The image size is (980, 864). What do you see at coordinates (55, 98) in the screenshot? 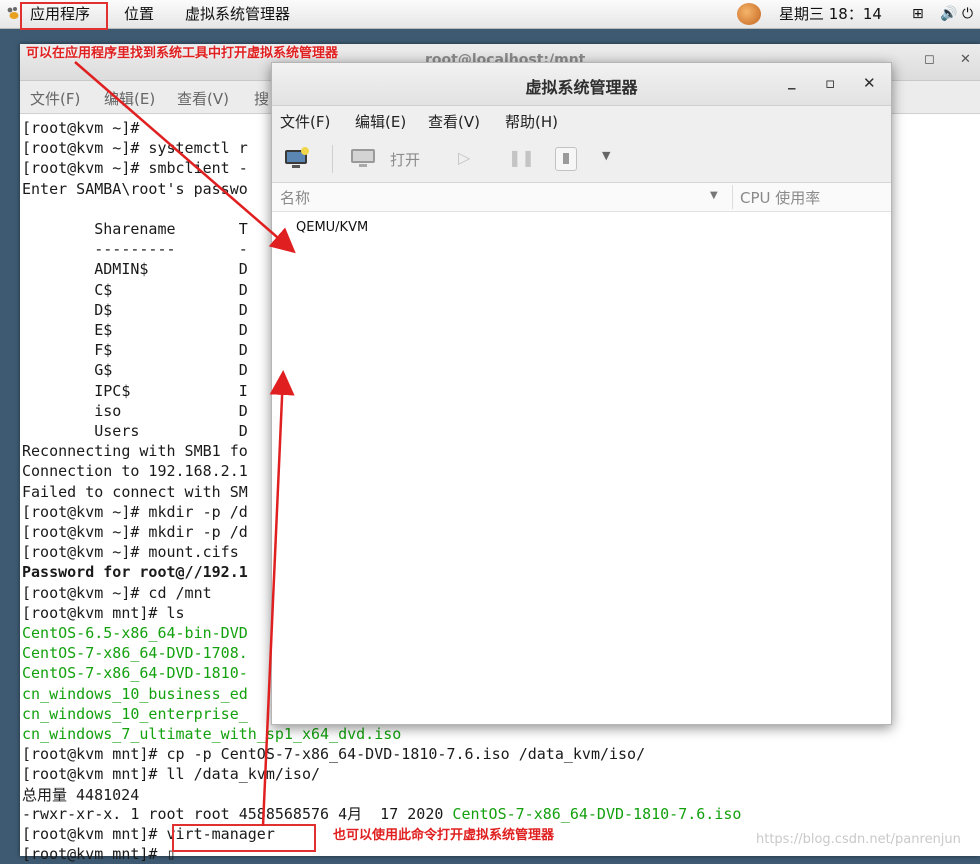
I see `term-menu-file: 文件(F)` at bounding box center [55, 98].